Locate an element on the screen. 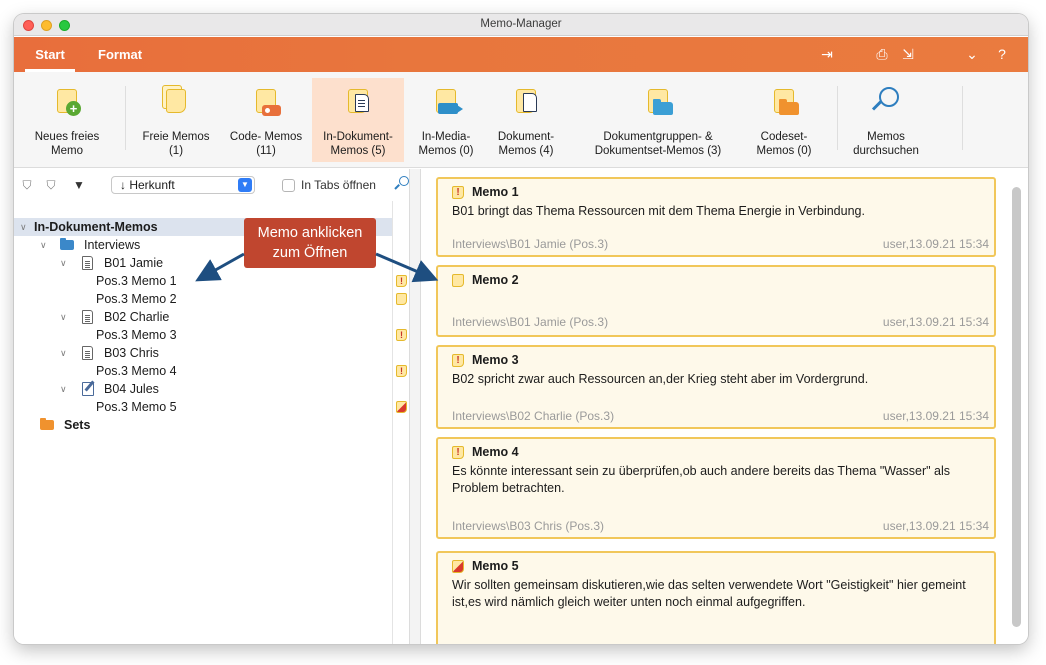 Image resolution: width=1046 pixels, height=665 pixels. pane-splitter is located at coordinates (415, 406).